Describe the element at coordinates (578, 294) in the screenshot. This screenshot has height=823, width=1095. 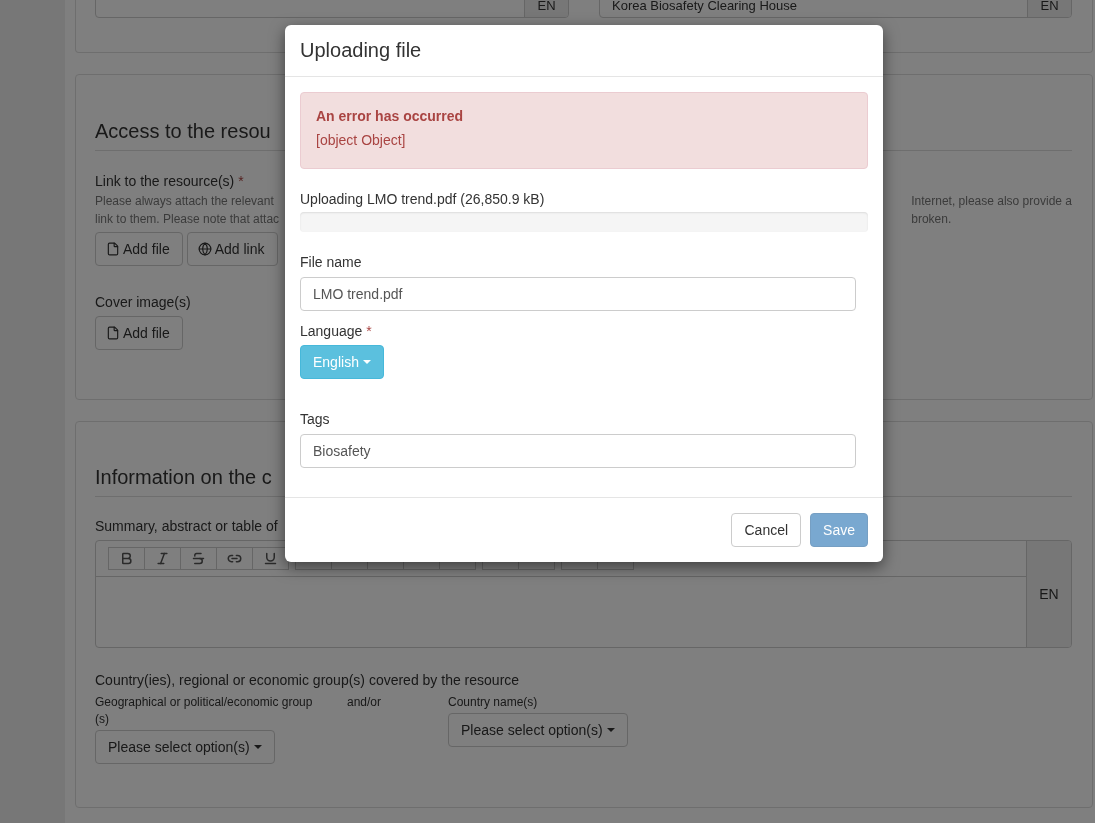
I see `file-name-field: LMO trend.pdf` at that location.